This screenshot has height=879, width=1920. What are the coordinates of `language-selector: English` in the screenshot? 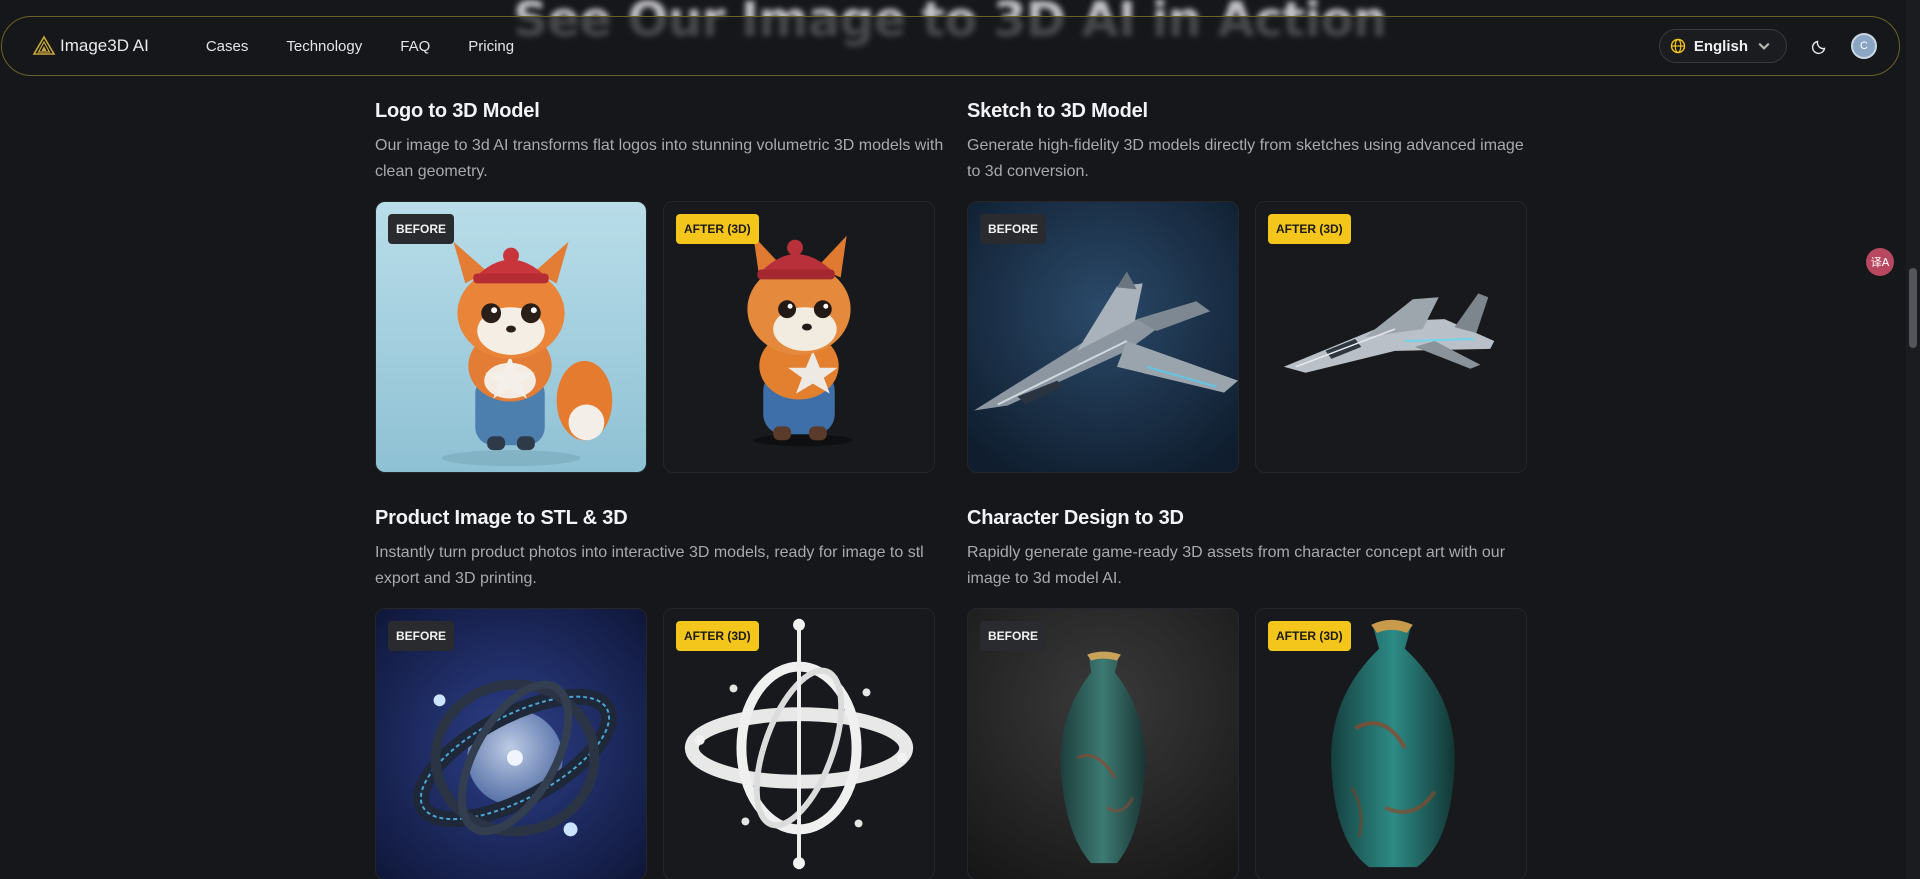 It's located at (1722, 46).